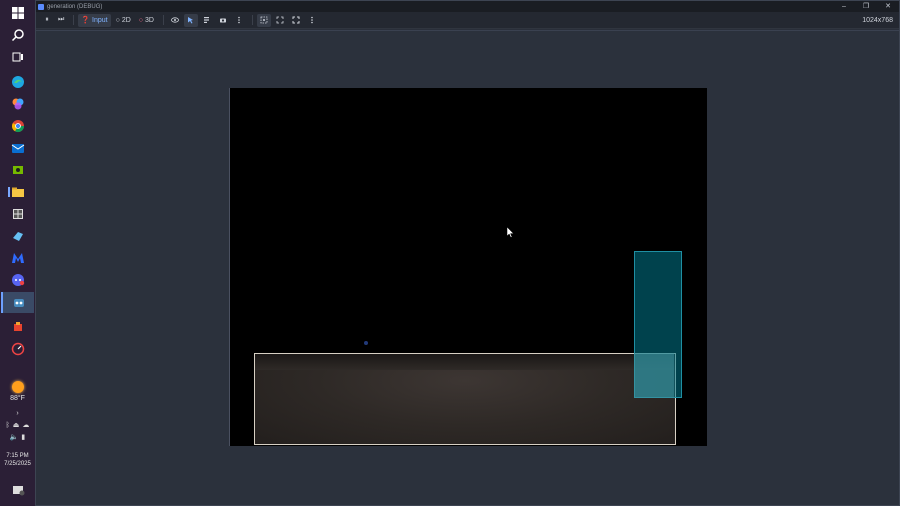  I want to click on network-icon: ⏏, so click(16, 426).